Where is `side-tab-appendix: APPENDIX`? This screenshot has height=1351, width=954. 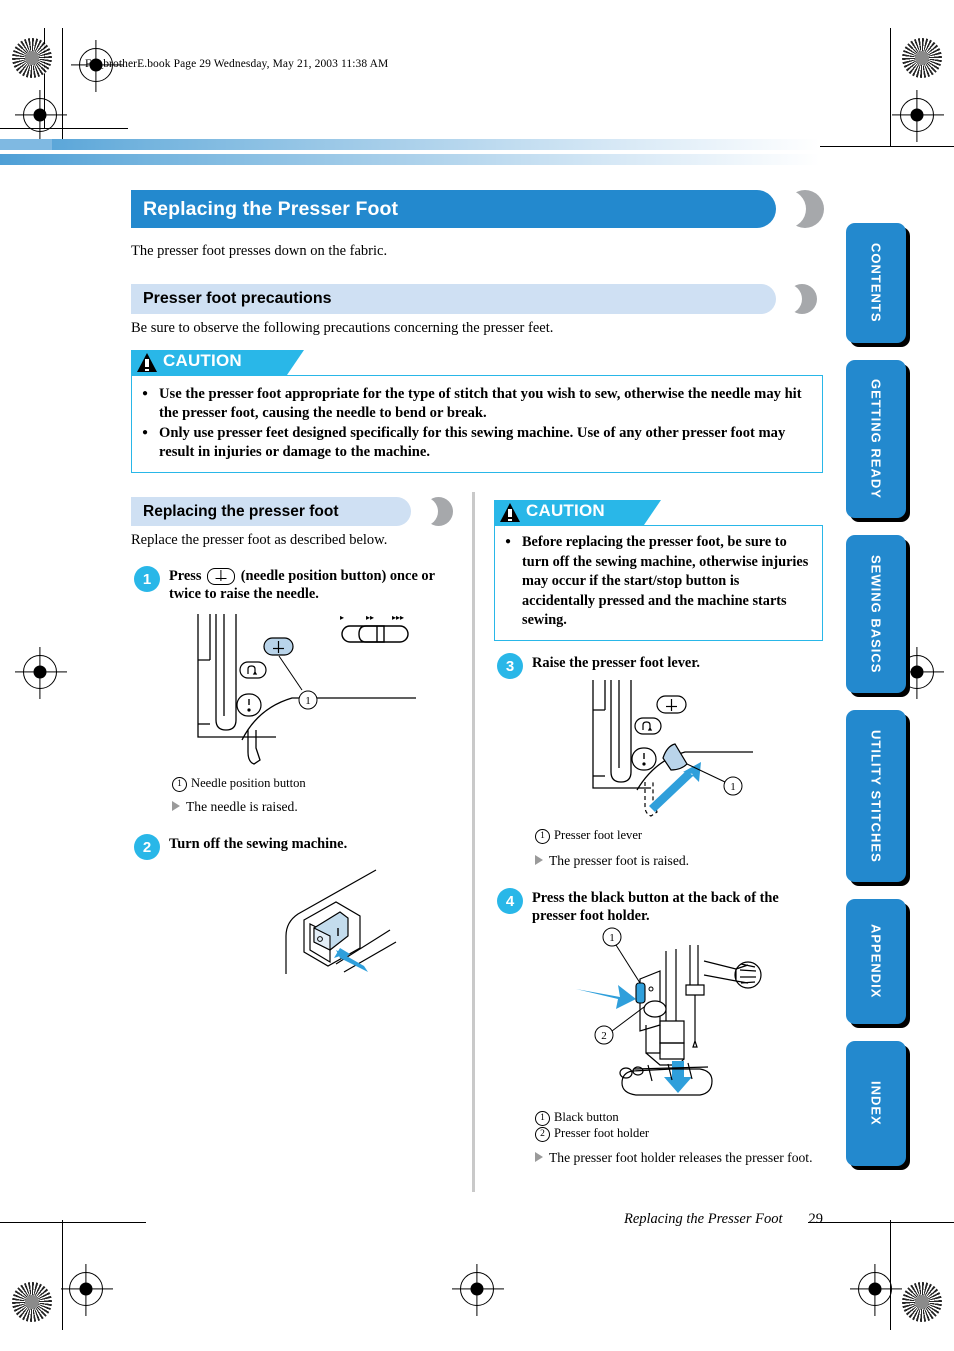 side-tab-appendix: APPENDIX is located at coordinates (876, 961).